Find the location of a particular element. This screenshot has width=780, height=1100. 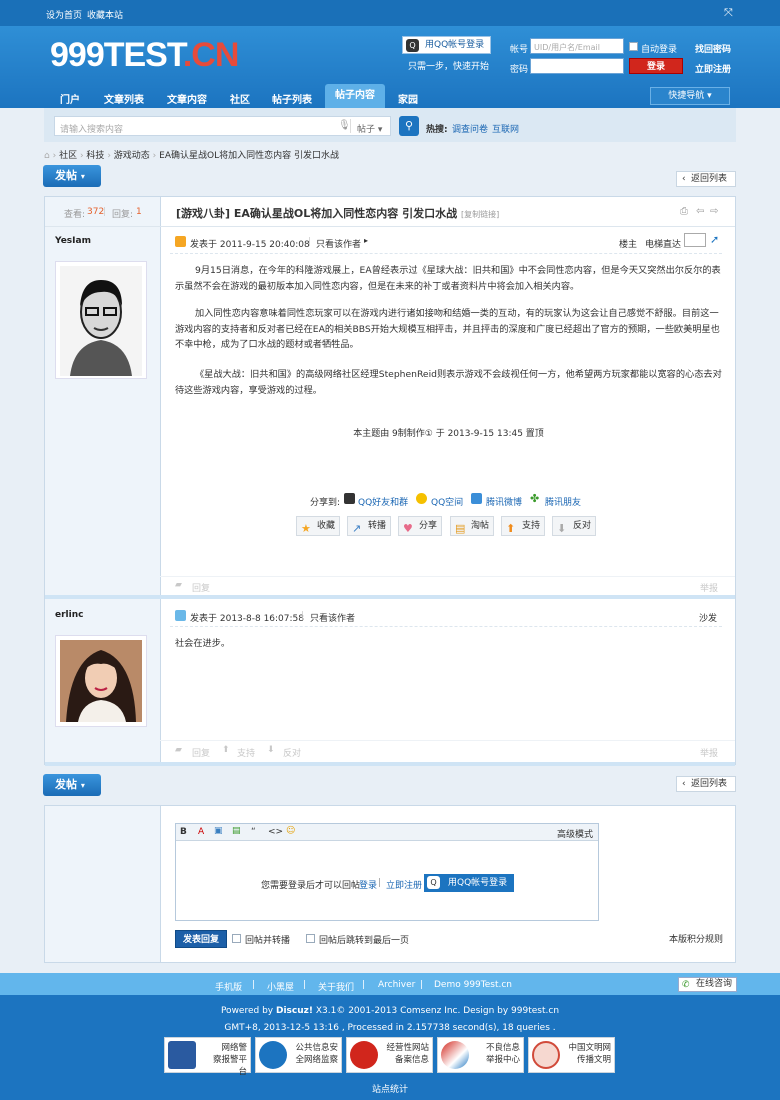

forgot-password-link: 找回密码 is located at coordinates (713, 48).